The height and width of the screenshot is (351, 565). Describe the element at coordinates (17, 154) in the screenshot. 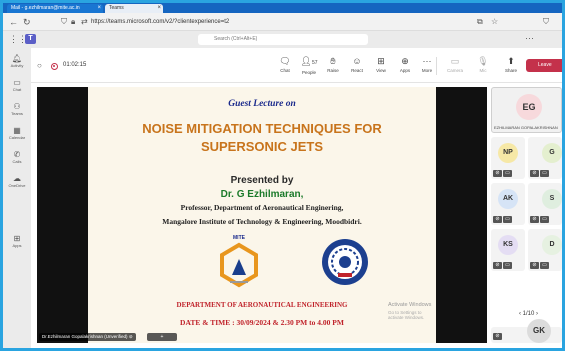

I see `phone-icon: ✆` at that location.